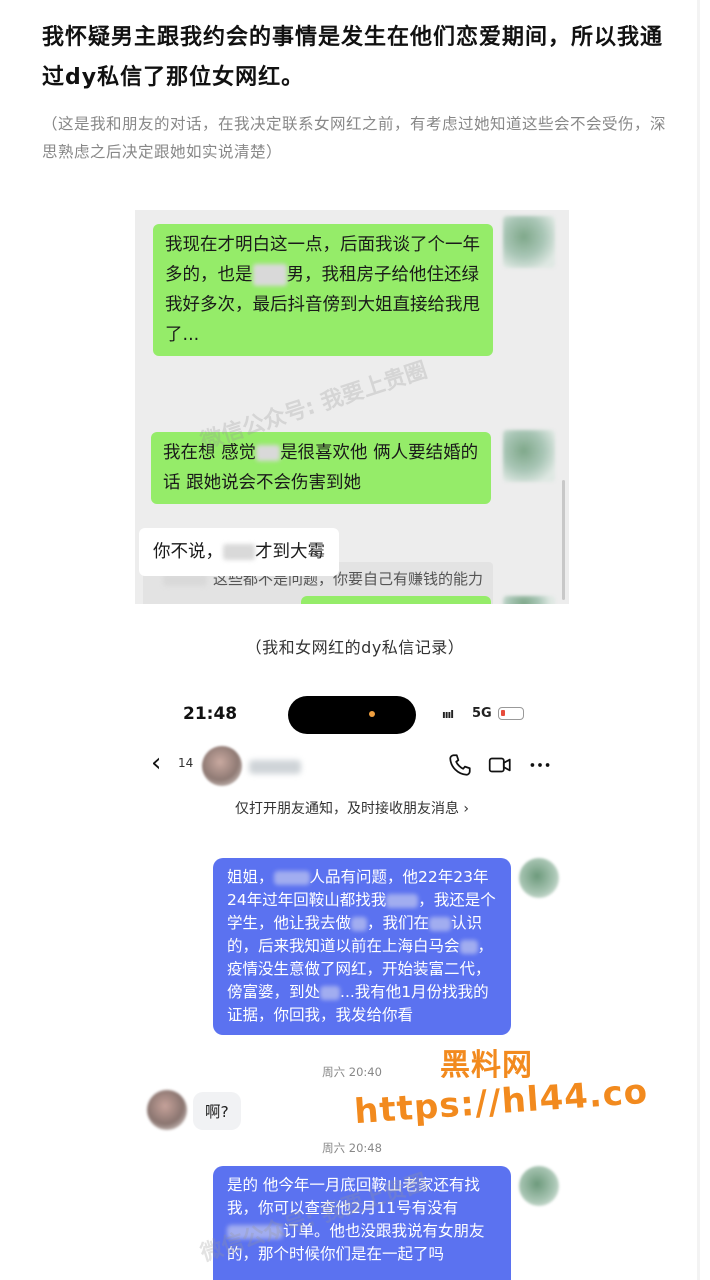 This screenshot has width=710, height=1280. I want to click on site-watermark-name: 黑料网, so click(486, 1065).